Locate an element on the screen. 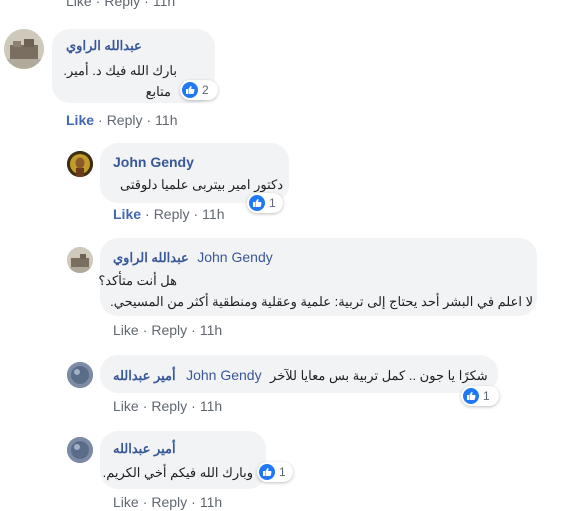 This screenshot has width=571, height=511. comment-text: بارك الله فيك د. أمير. is located at coordinates (120, 70).